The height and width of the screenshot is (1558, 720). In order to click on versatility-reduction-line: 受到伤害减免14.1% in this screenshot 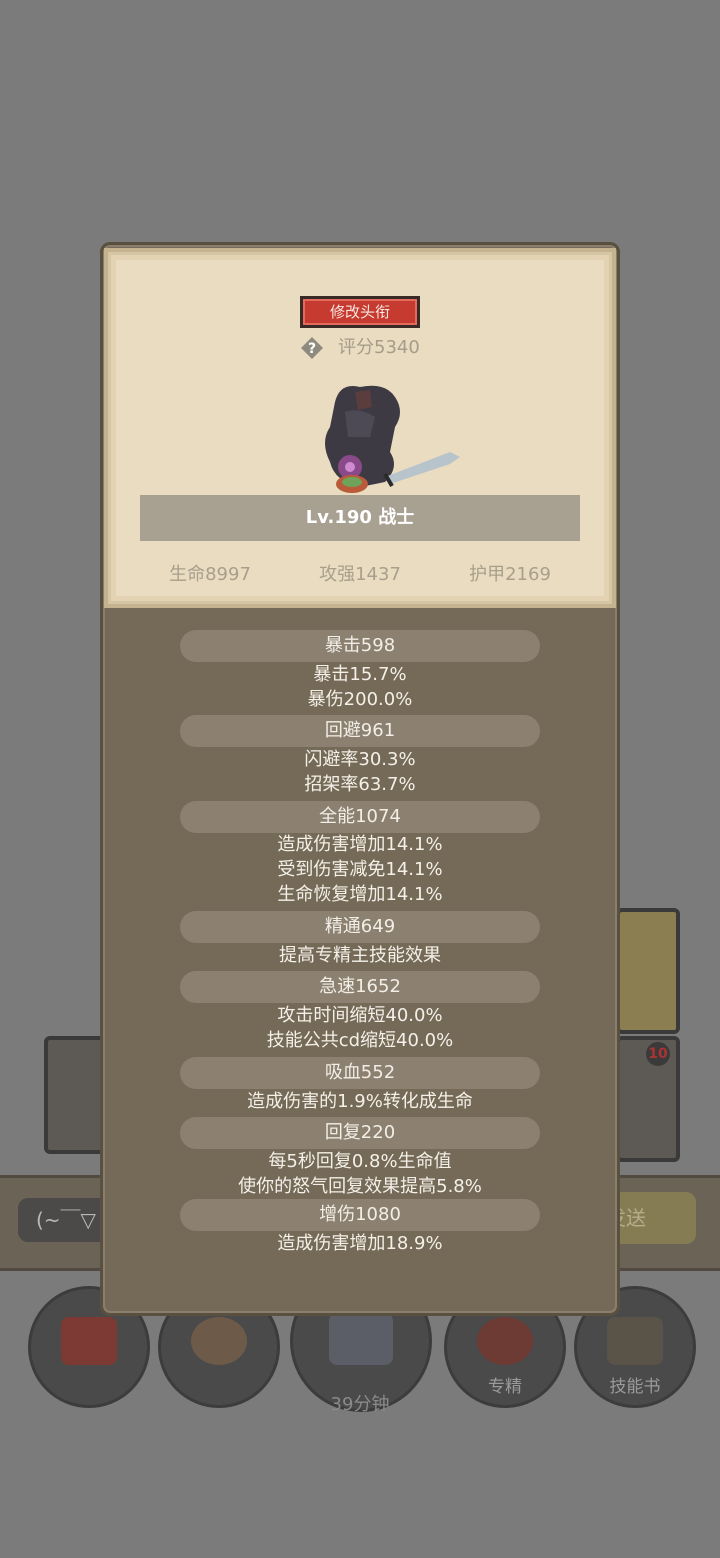, I will do `click(360, 869)`.